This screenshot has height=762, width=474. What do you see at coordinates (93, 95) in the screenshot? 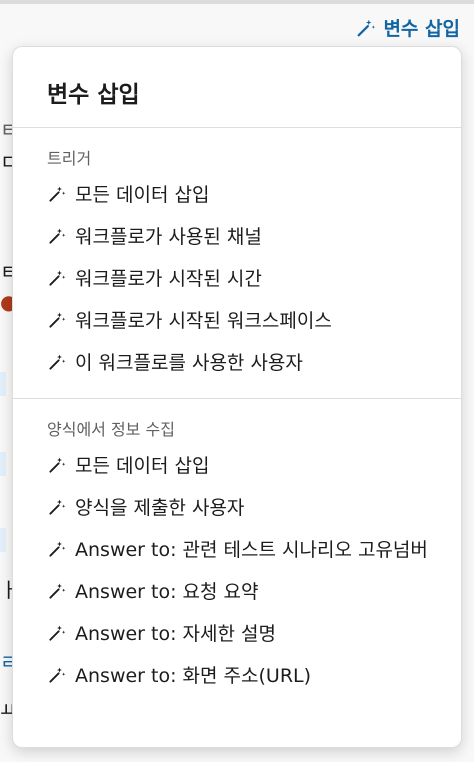
I see `menu-title: 변수 삽입` at bounding box center [93, 95].